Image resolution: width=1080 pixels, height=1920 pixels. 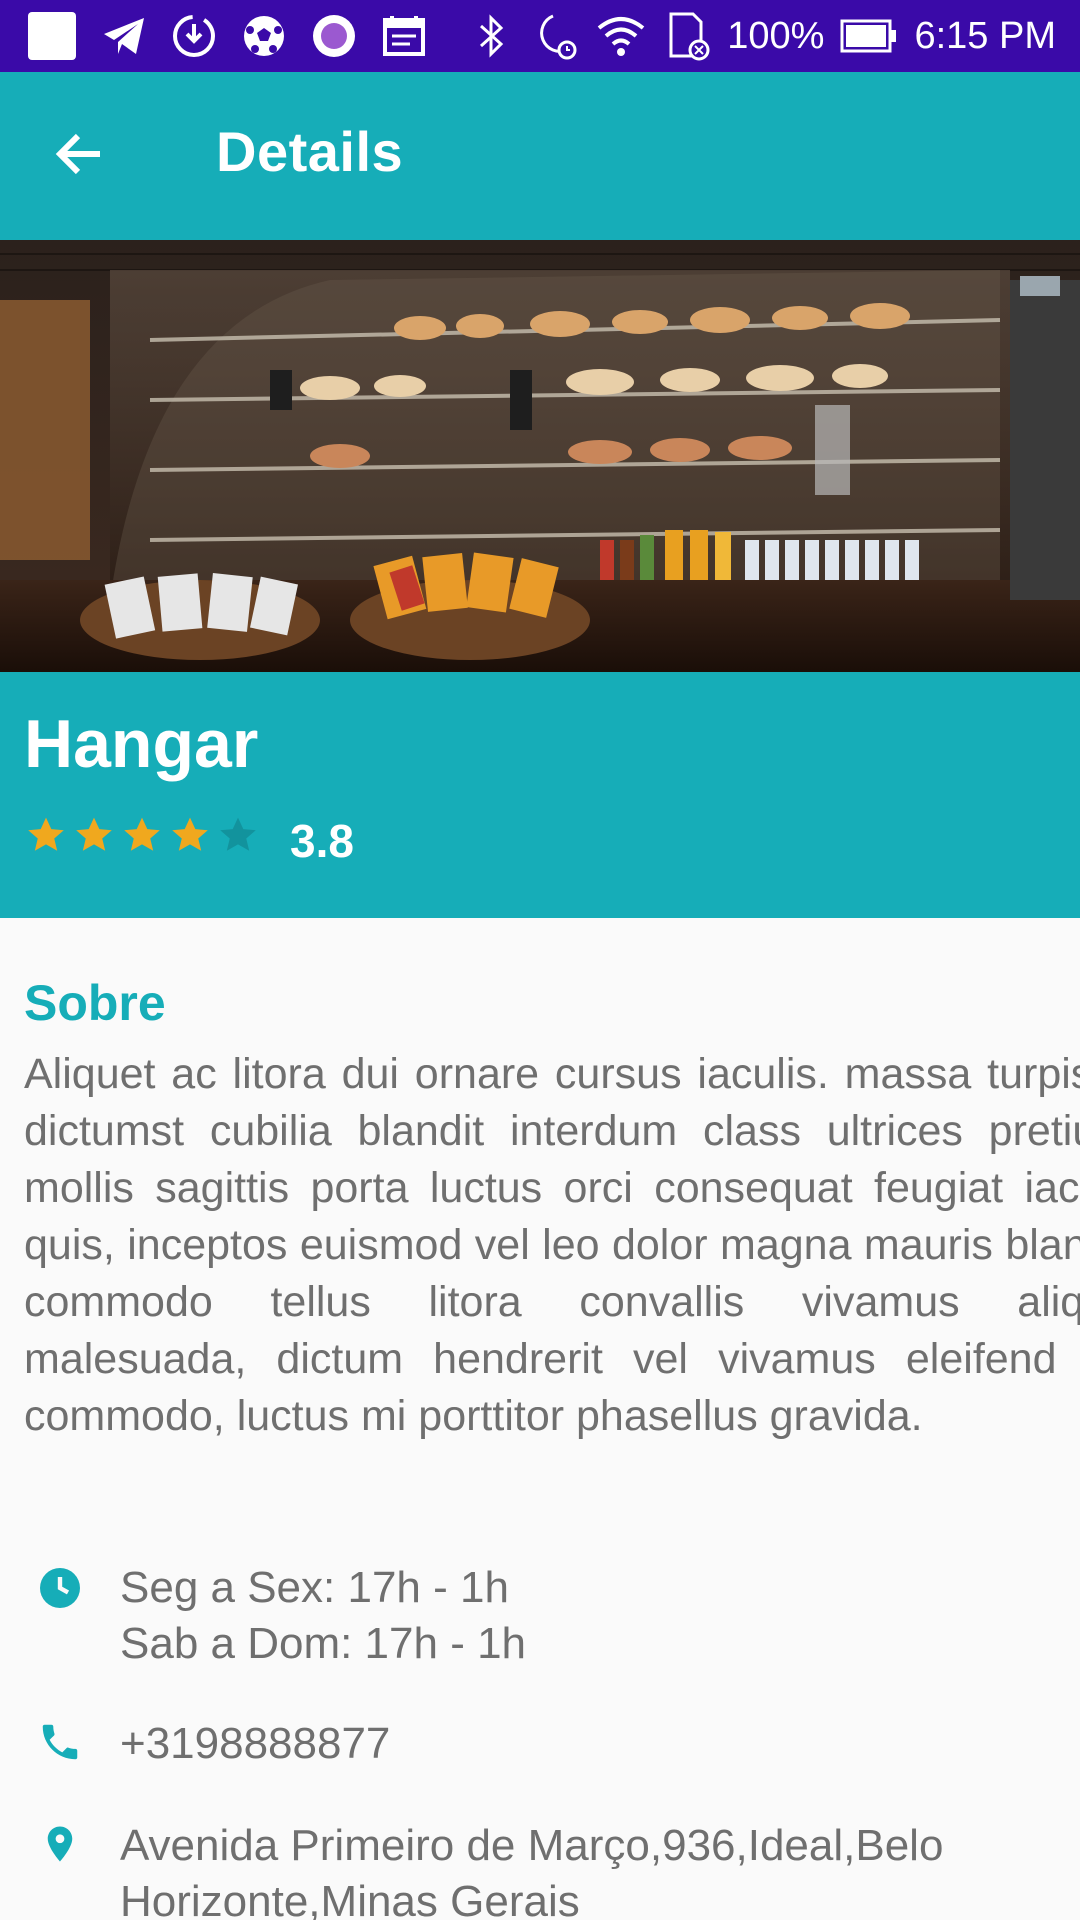 What do you see at coordinates (334, 36) in the screenshot?
I see `circle-app-icon` at bounding box center [334, 36].